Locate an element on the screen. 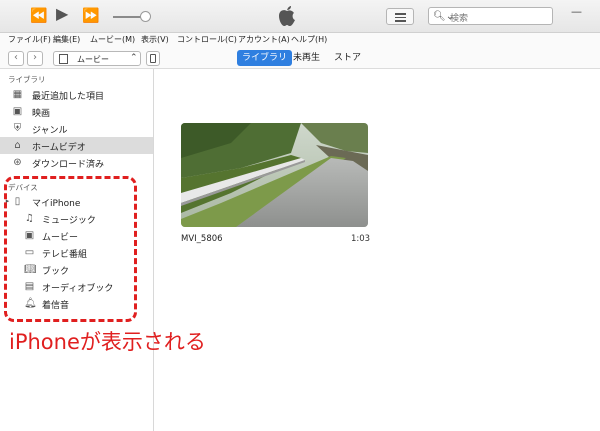  sidebar-item-label: ダウンロード済み is located at coordinates (68, 165).